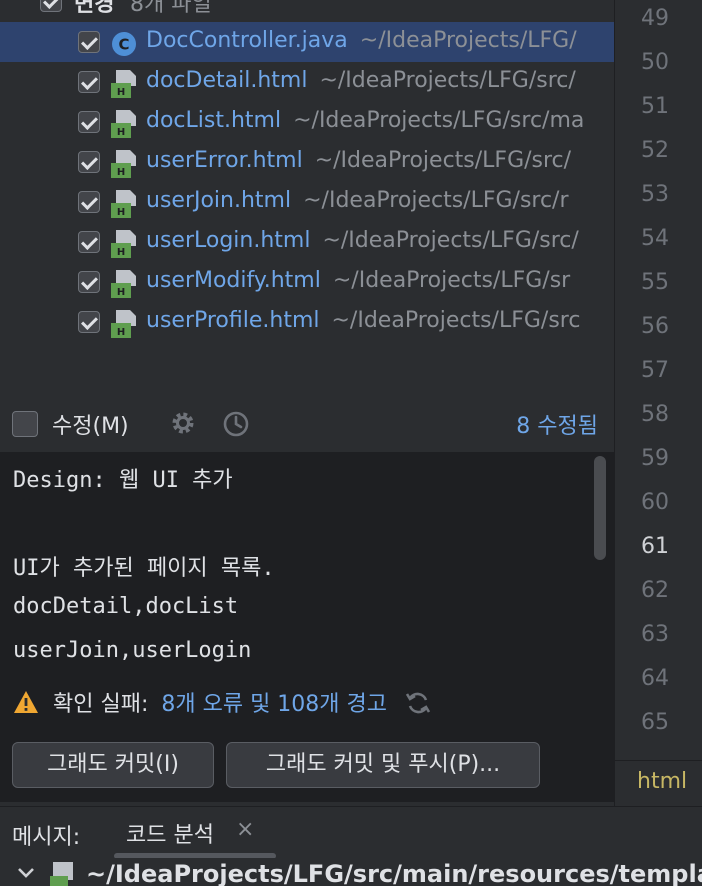  Describe the element at coordinates (655, 722) in the screenshot. I see `line-number: 65` at that location.